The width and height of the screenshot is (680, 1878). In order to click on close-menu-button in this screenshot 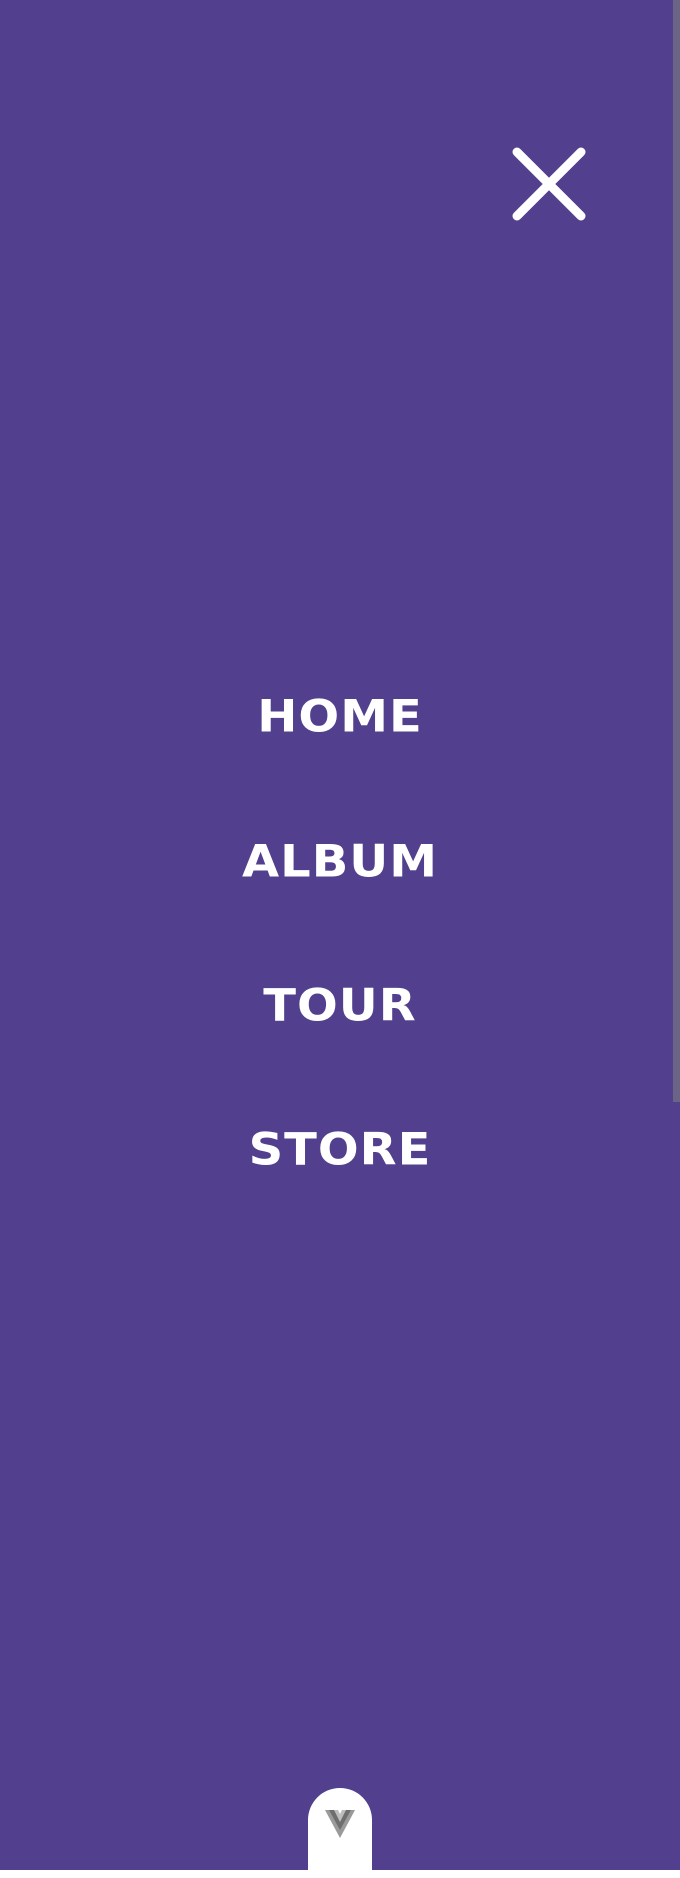, I will do `click(549, 184)`.